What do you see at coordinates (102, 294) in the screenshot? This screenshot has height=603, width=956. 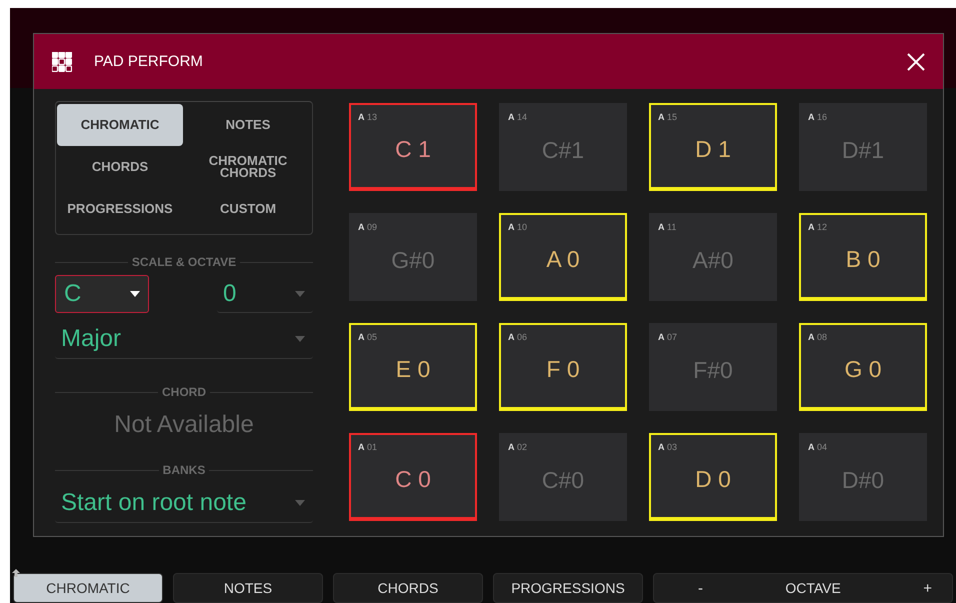 I see `root-dropdown: C` at bounding box center [102, 294].